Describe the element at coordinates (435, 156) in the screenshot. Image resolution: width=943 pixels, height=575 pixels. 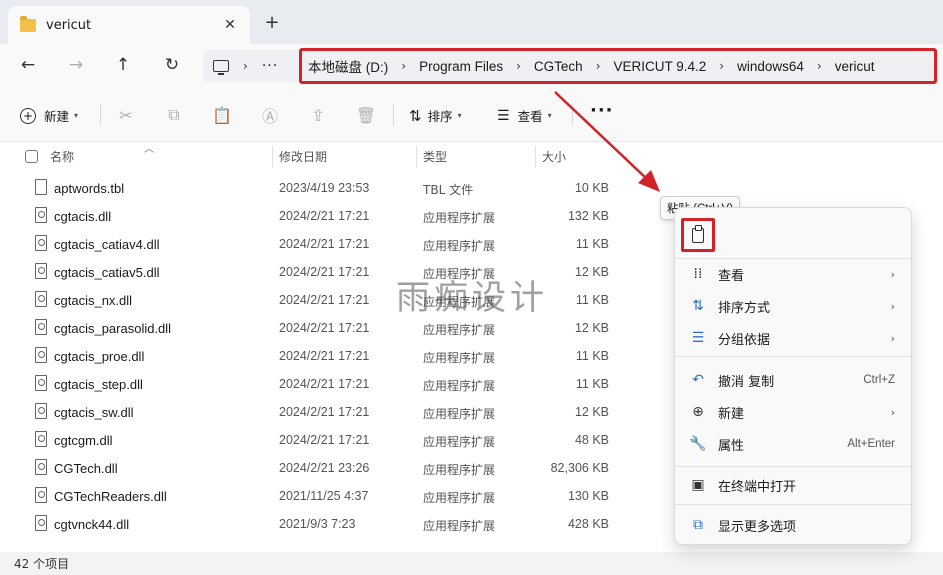
I see `column-type: 类型` at that location.